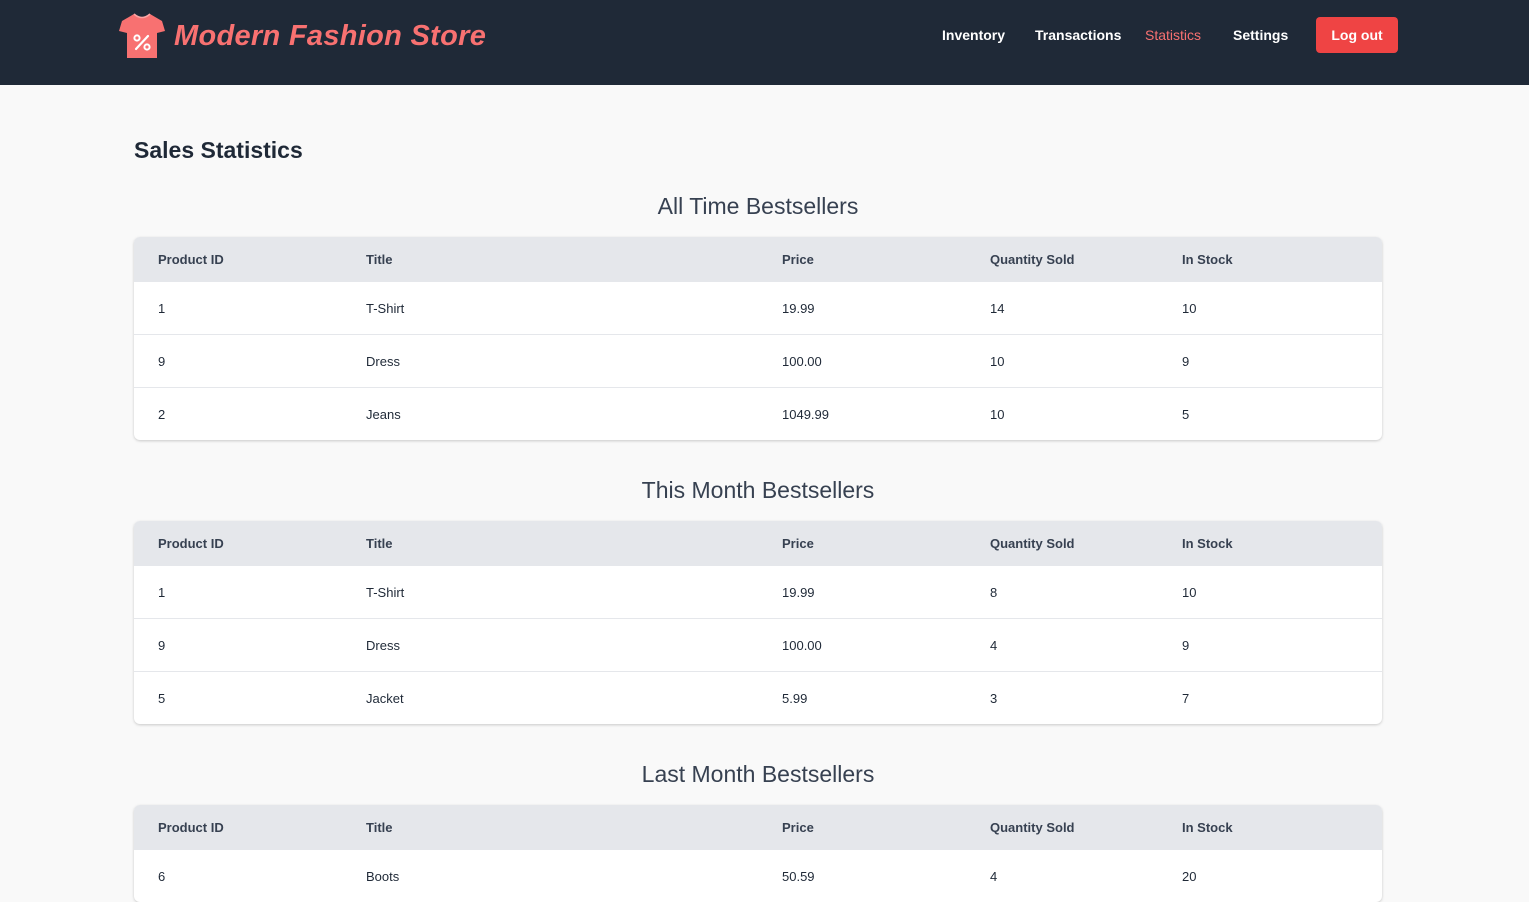 The image size is (1529, 902). What do you see at coordinates (1357, 35) in the screenshot?
I see `logout-button: Log out` at bounding box center [1357, 35].